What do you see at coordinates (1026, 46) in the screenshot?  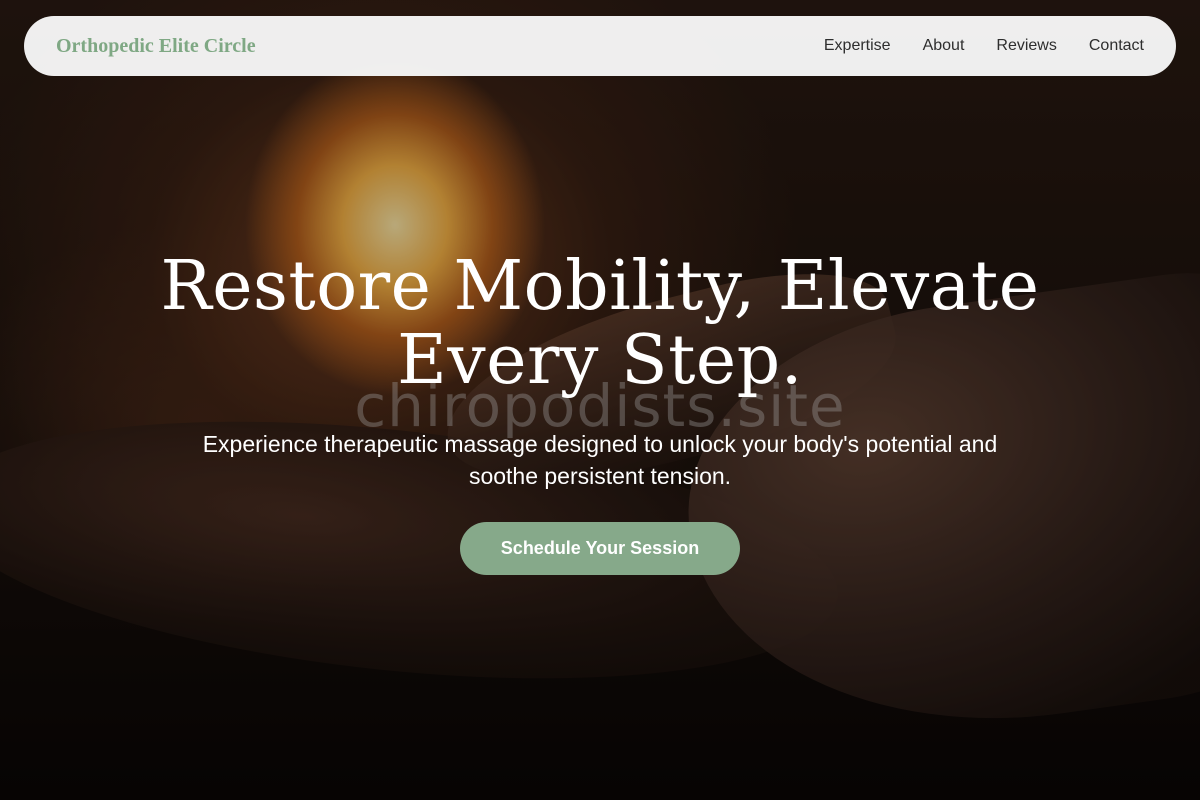 I see `nav-link-reviews: Reviews` at bounding box center [1026, 46].